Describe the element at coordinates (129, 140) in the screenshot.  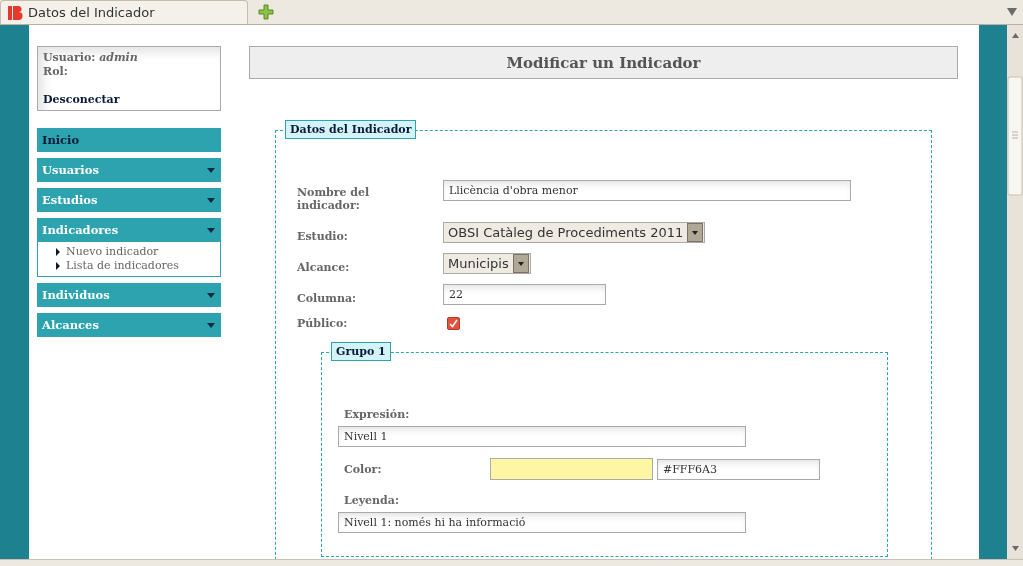
I see `menu-item: Inicio` at that location.